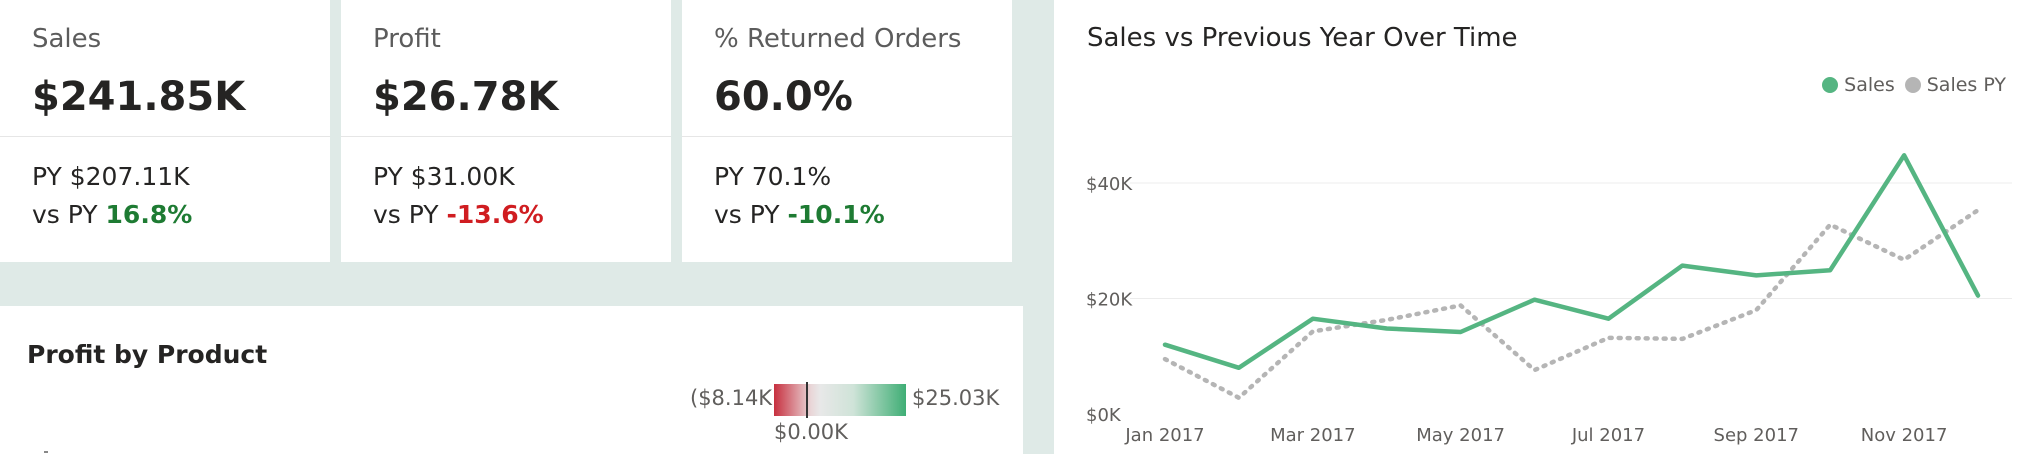 The image size is (2032, 454). Describe the element at coordinates (1109, 300) in the screenshot. I see `y-tick-label: $20K` at that location.